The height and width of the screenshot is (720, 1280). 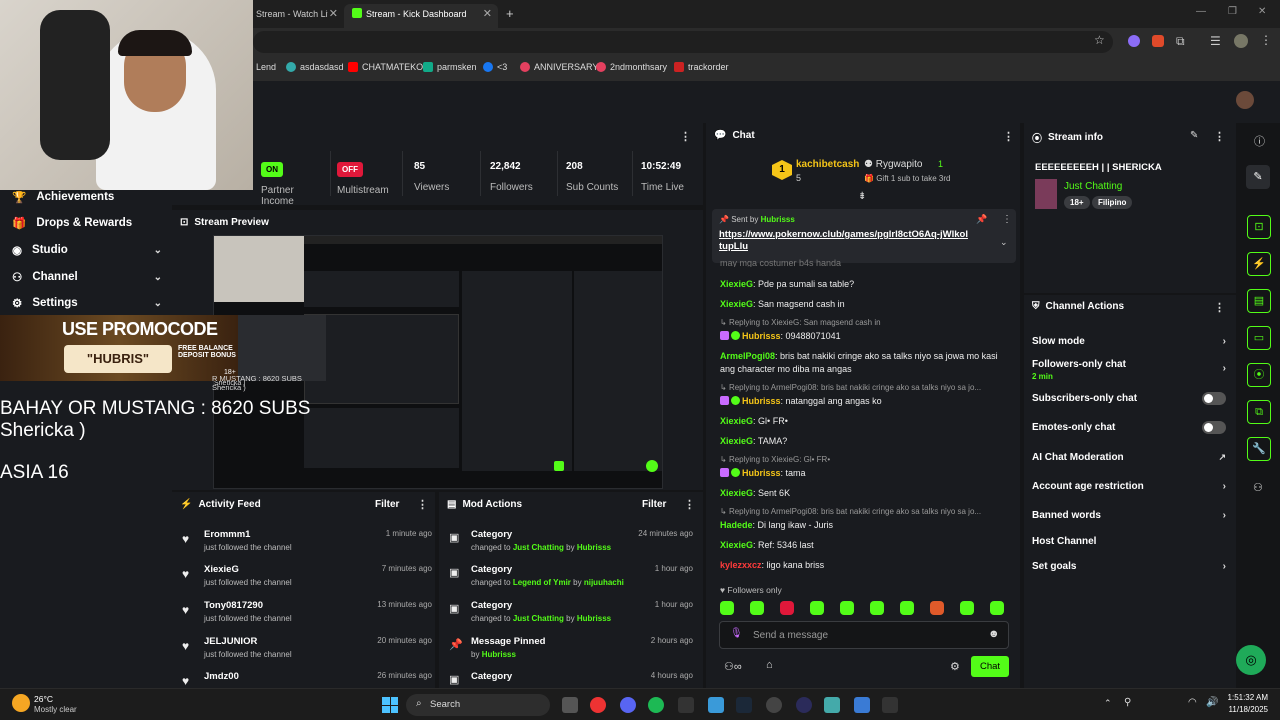 I want to click on wrench-icon: 🔧, so click(x=1259, y=449).